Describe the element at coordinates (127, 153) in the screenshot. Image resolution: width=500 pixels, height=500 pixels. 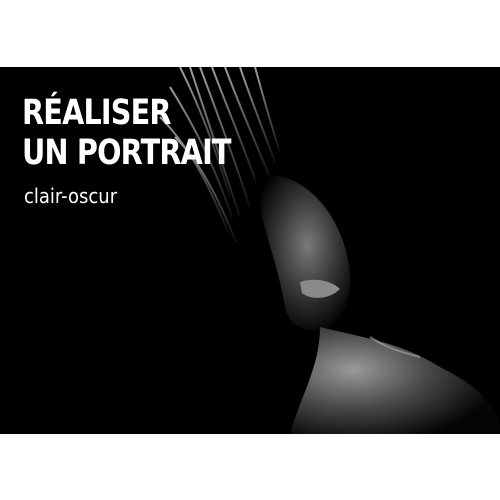
I see `title-line-2: UN PORTRAIT` at that location.